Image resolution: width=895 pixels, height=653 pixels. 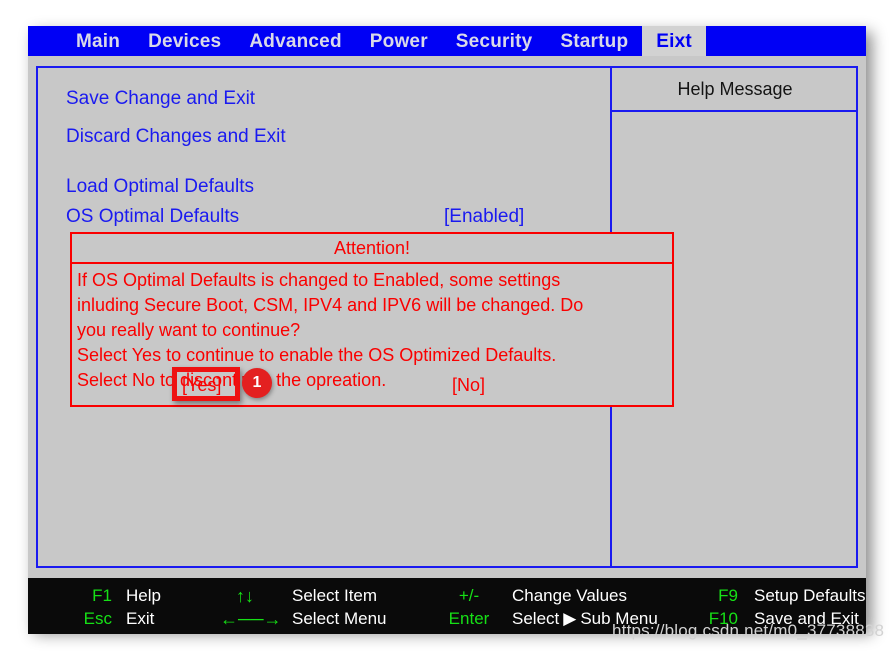 I want to click on no-button: [No], so click(x=468, y=385).